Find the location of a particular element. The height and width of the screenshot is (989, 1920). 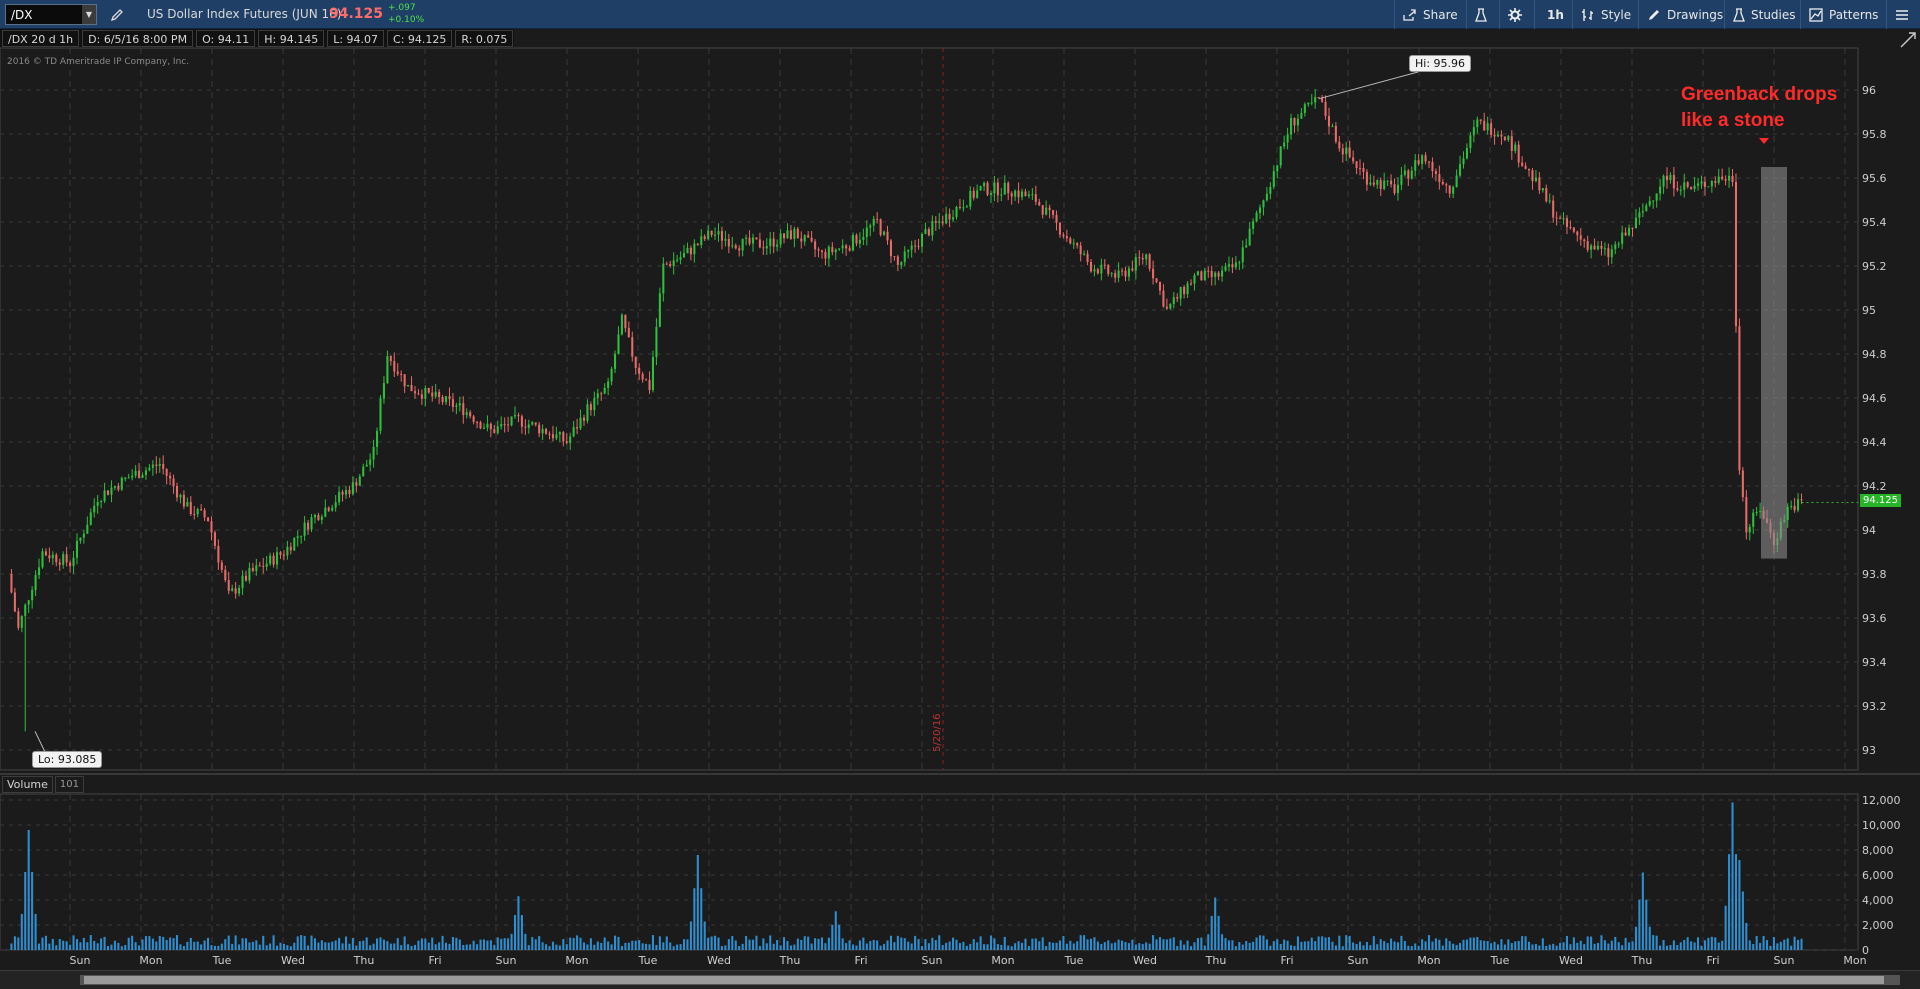

scroll-thumb is located at coordinates (984, 980).